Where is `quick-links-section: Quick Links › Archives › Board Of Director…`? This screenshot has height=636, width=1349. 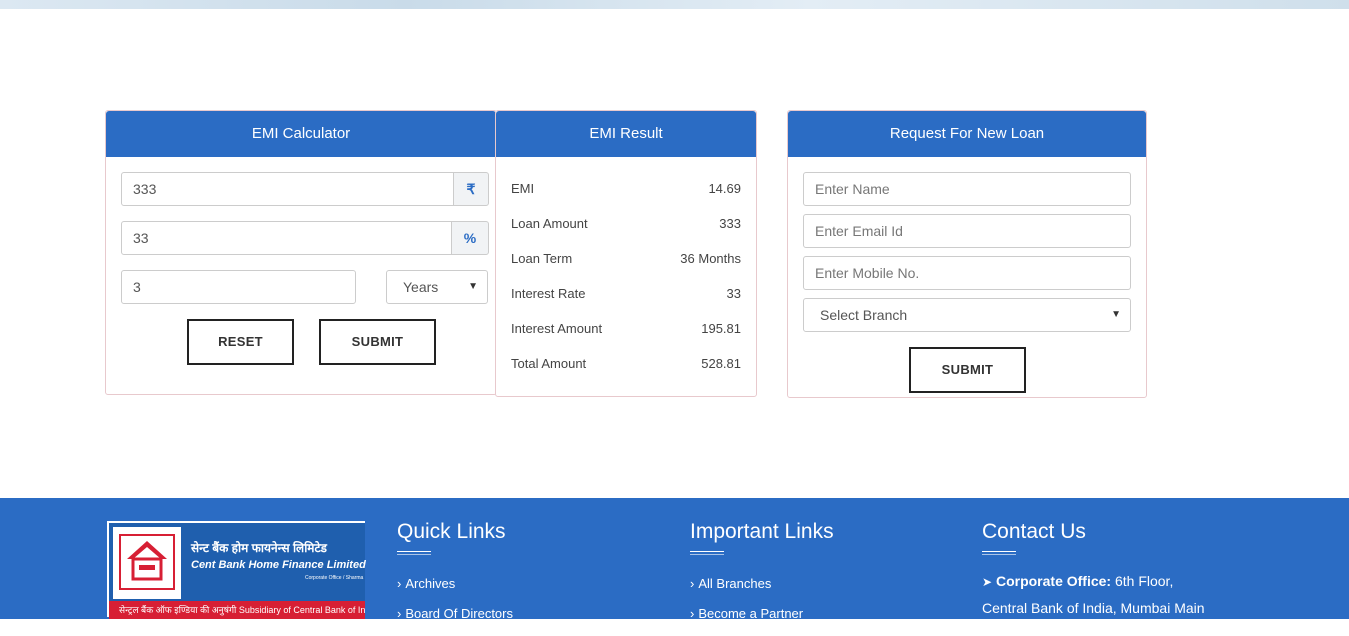 quick-links-section: Quick Links › Archives › Board Of Director… is located at coordinates (527, 577).